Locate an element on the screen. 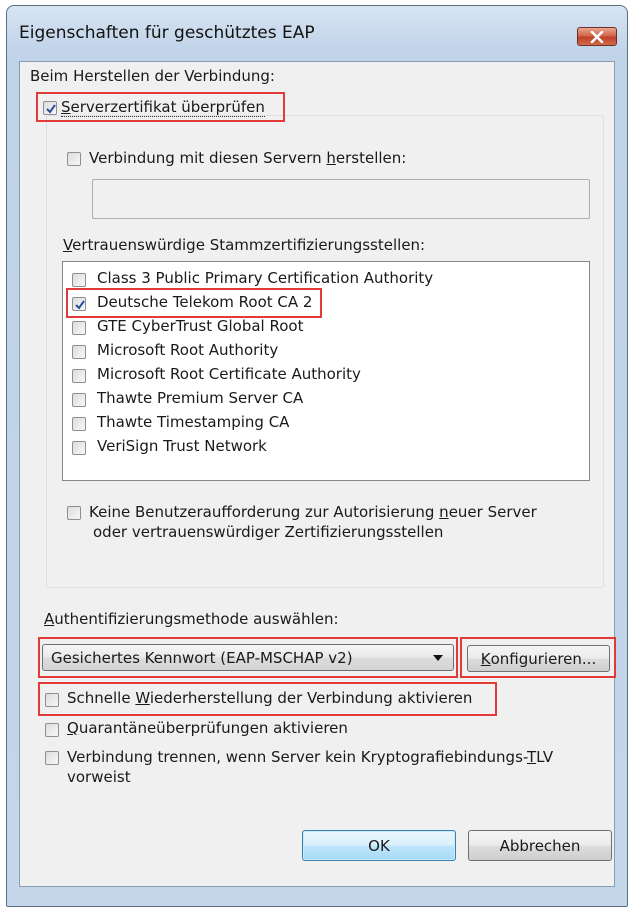  list-item: VeriSign Trust Network is located at coordinates (326, 447).